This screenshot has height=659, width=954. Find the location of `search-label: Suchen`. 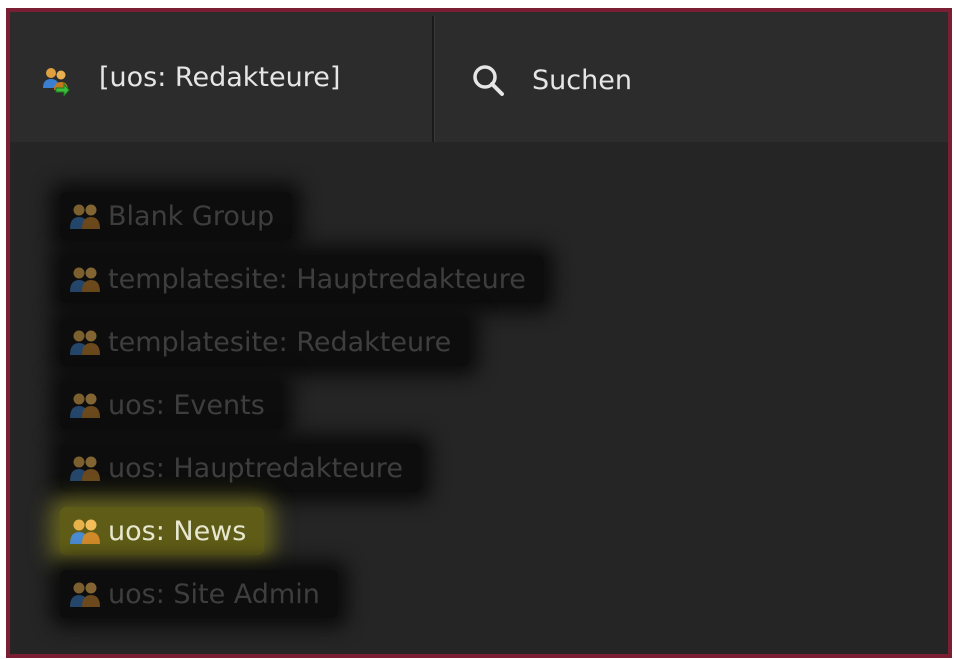

search-label: Suchen is located at coordinates (582, 80).